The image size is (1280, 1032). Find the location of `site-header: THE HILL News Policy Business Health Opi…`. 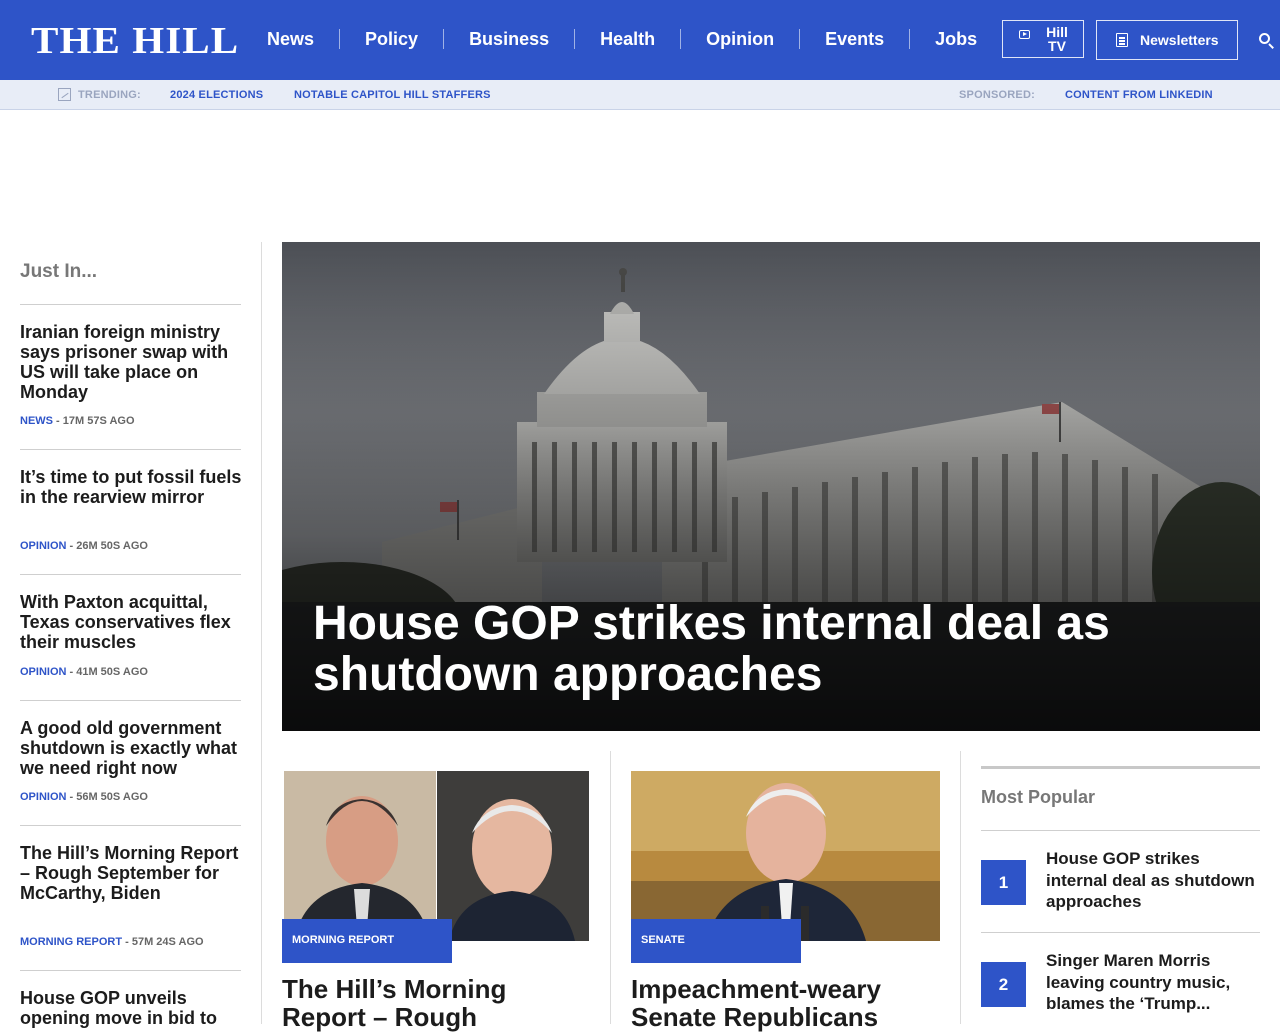

site-header: THE HILL News Policy Business Health Opi… is located at coordinates (640, 40).